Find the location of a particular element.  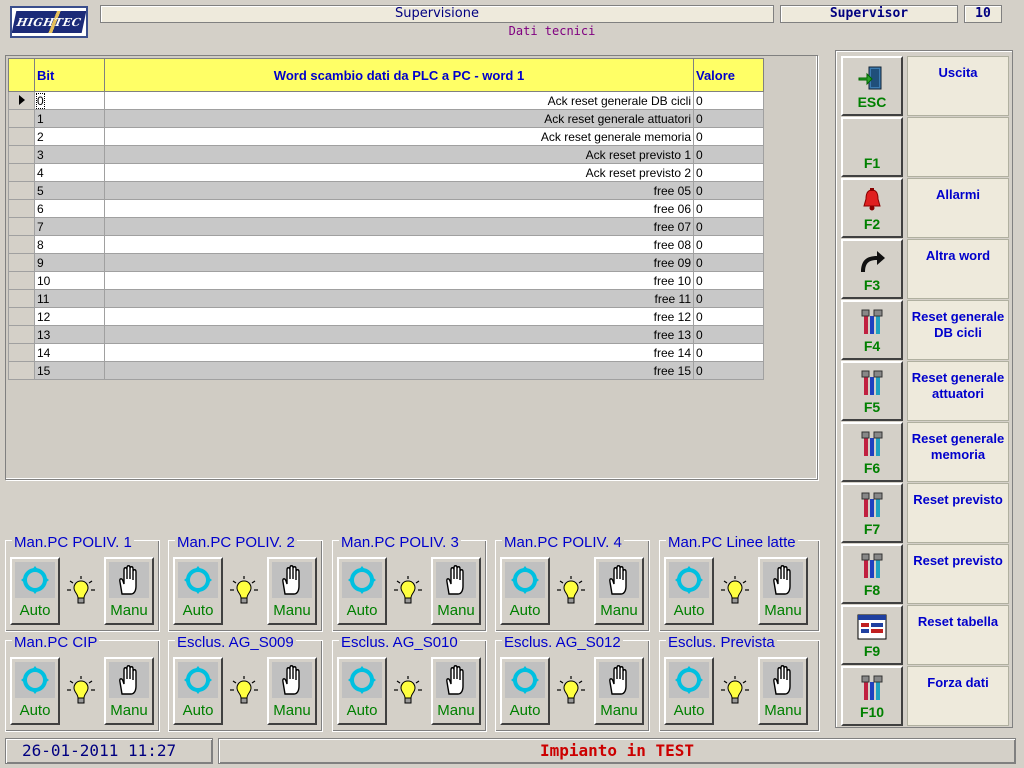

table-row: 8 free 08 0 is located at coordinates (386, 244).